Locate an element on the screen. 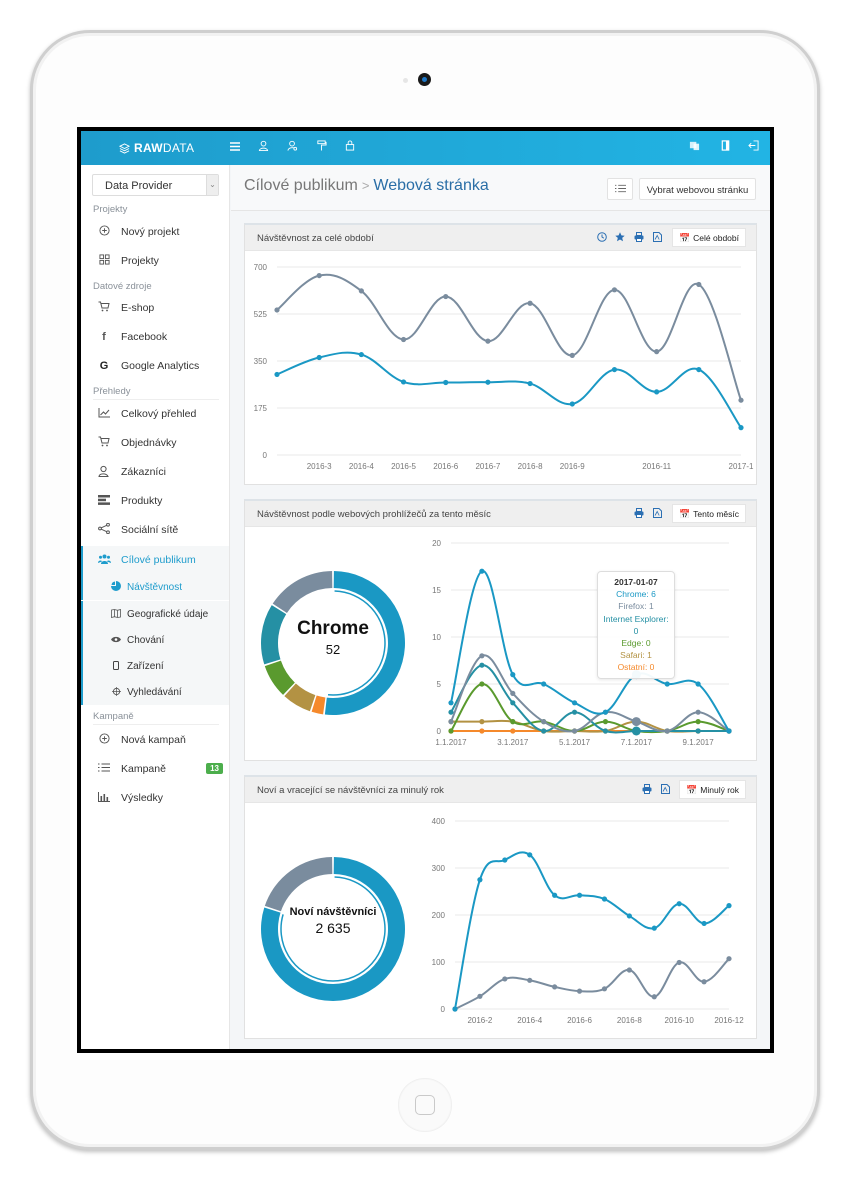 This screenshot has width=850, height=1180. sidebar-item-results: Výsledky is located at coordinates (155, 798).